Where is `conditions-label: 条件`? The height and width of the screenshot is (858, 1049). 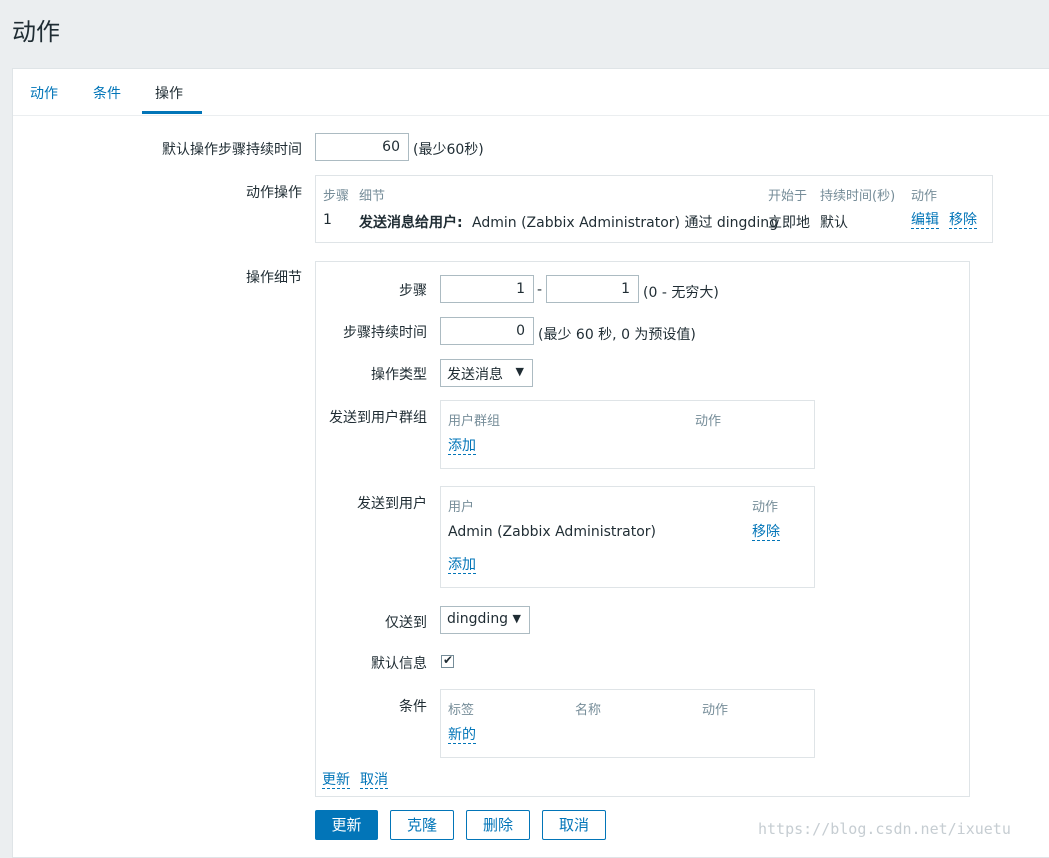 conditions-label: 条件 is located at coordinates (413, 707).